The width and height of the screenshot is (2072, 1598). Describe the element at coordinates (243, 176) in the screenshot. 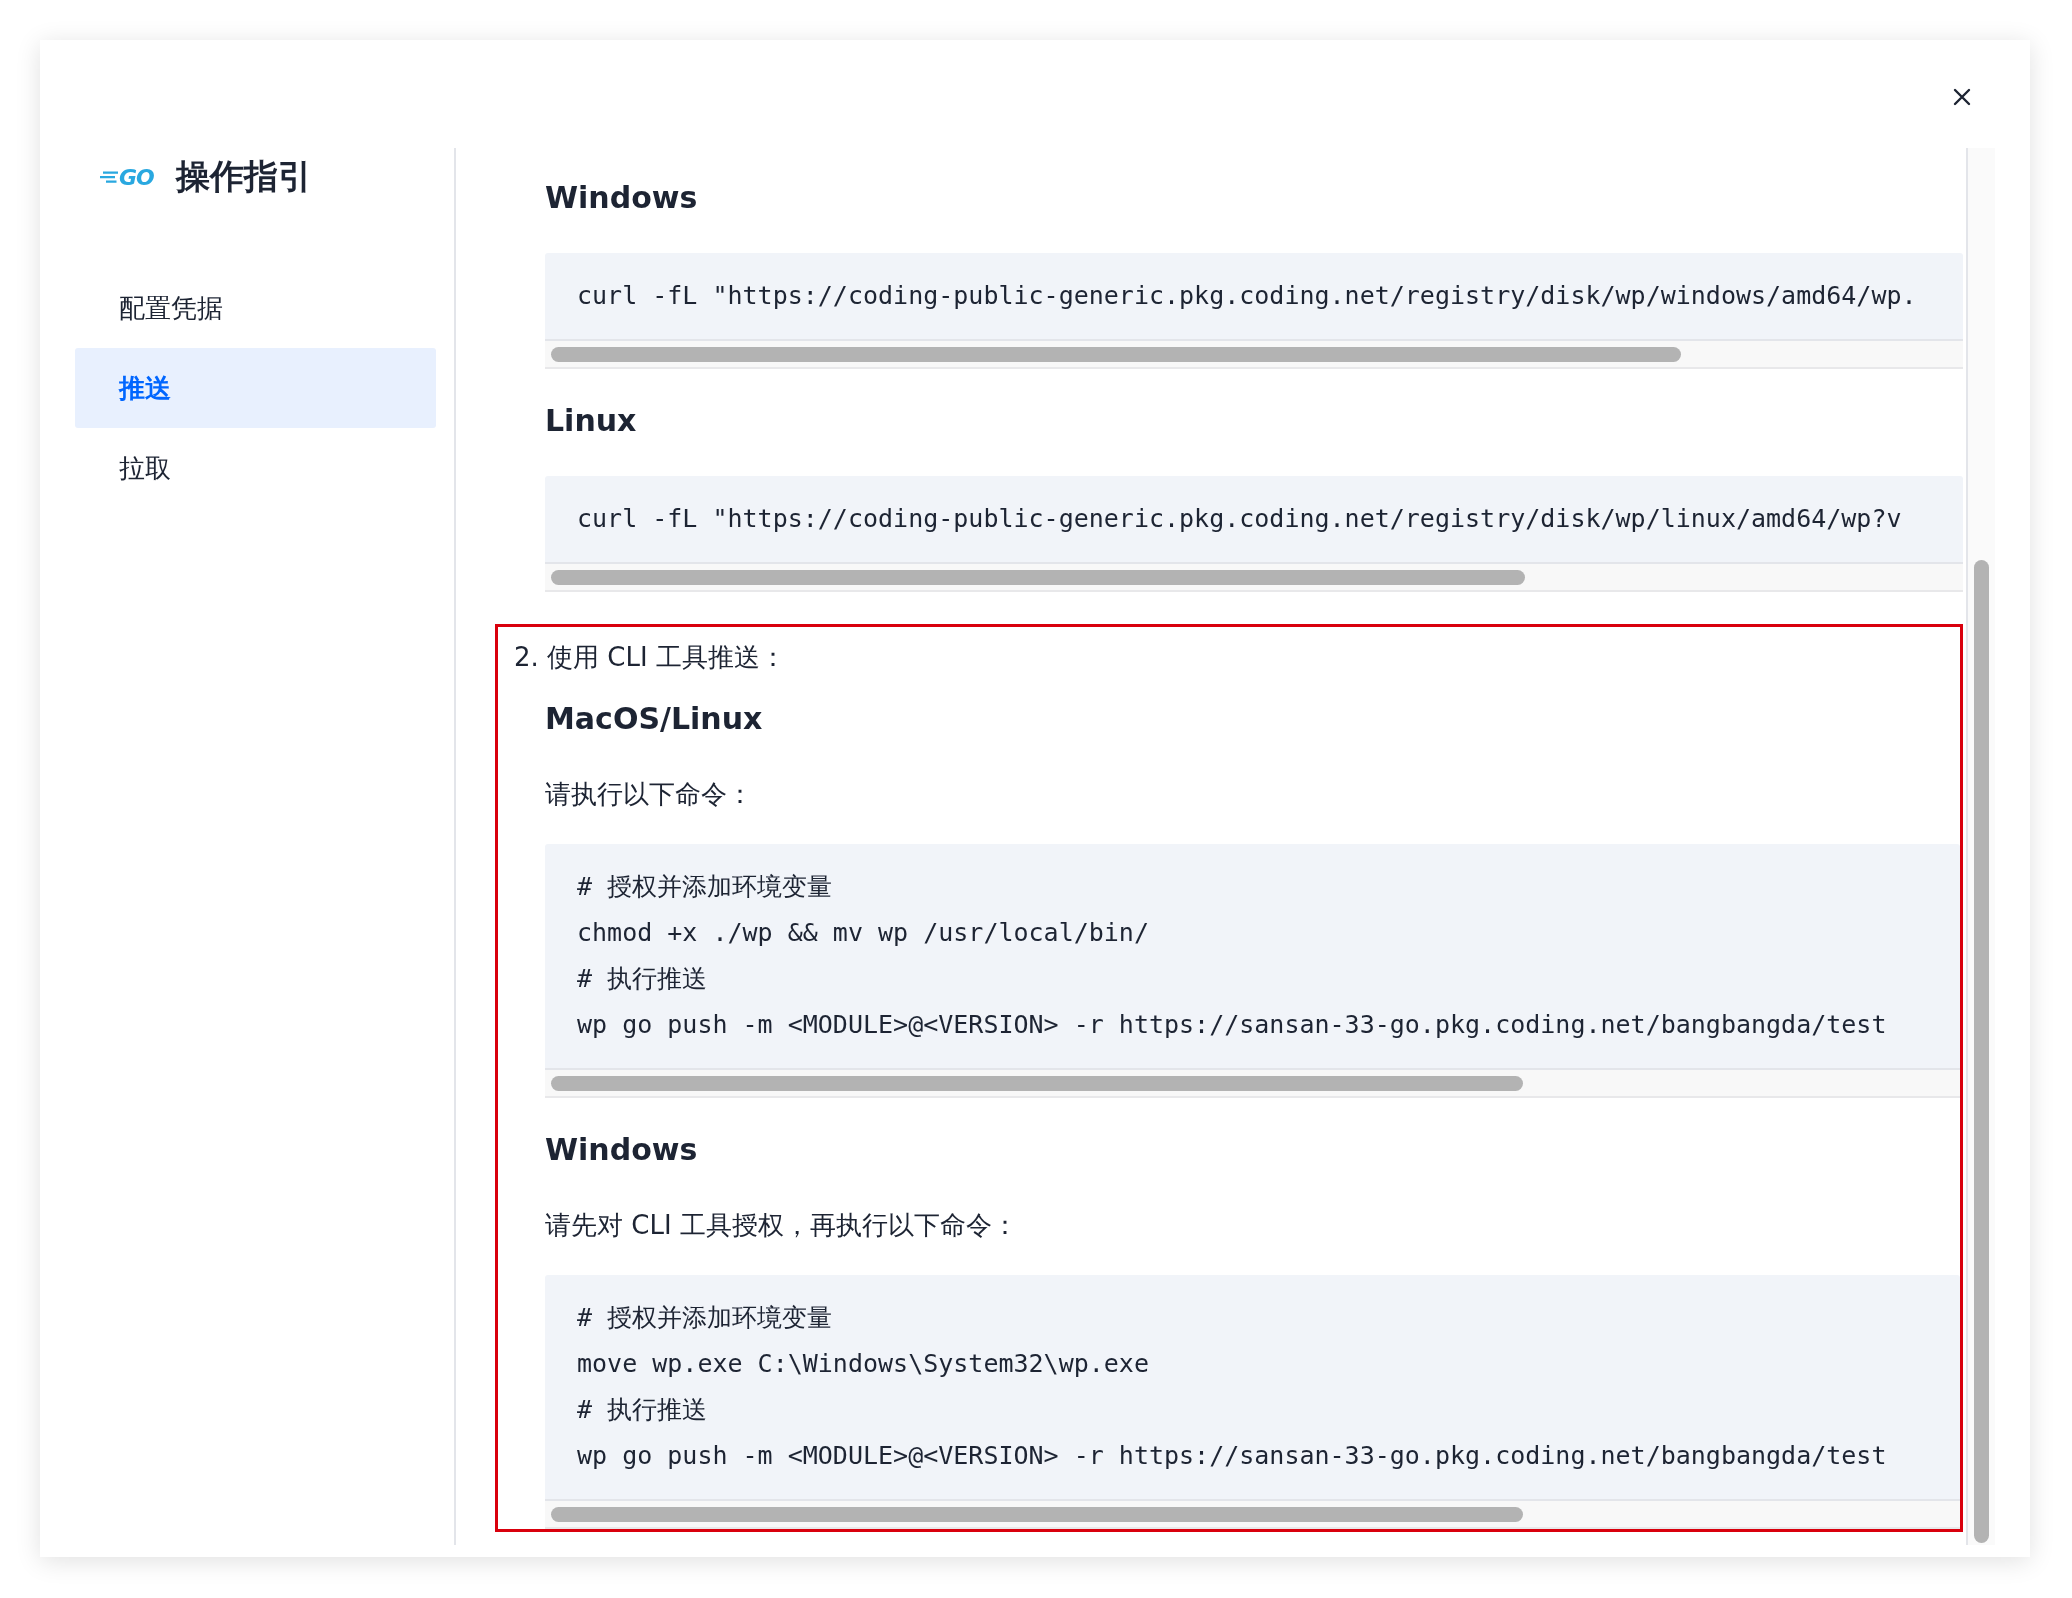

I see `sidebar-title: 操作指引` at that location.